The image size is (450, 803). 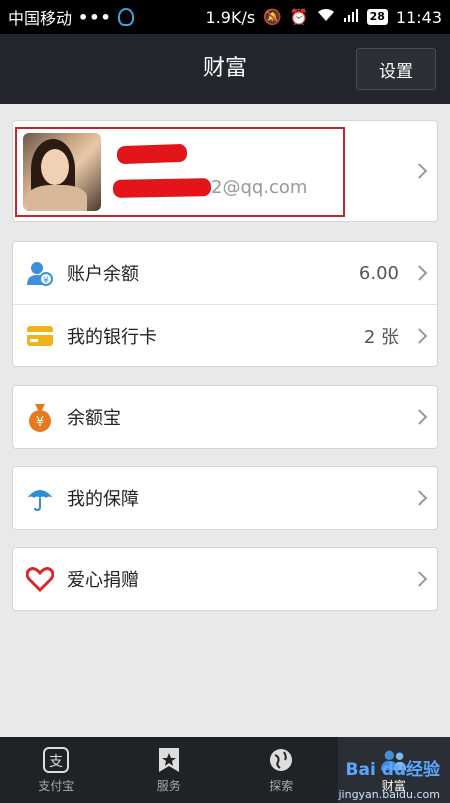 I want to click on svg-text: 支, so click(x=56, y=762).